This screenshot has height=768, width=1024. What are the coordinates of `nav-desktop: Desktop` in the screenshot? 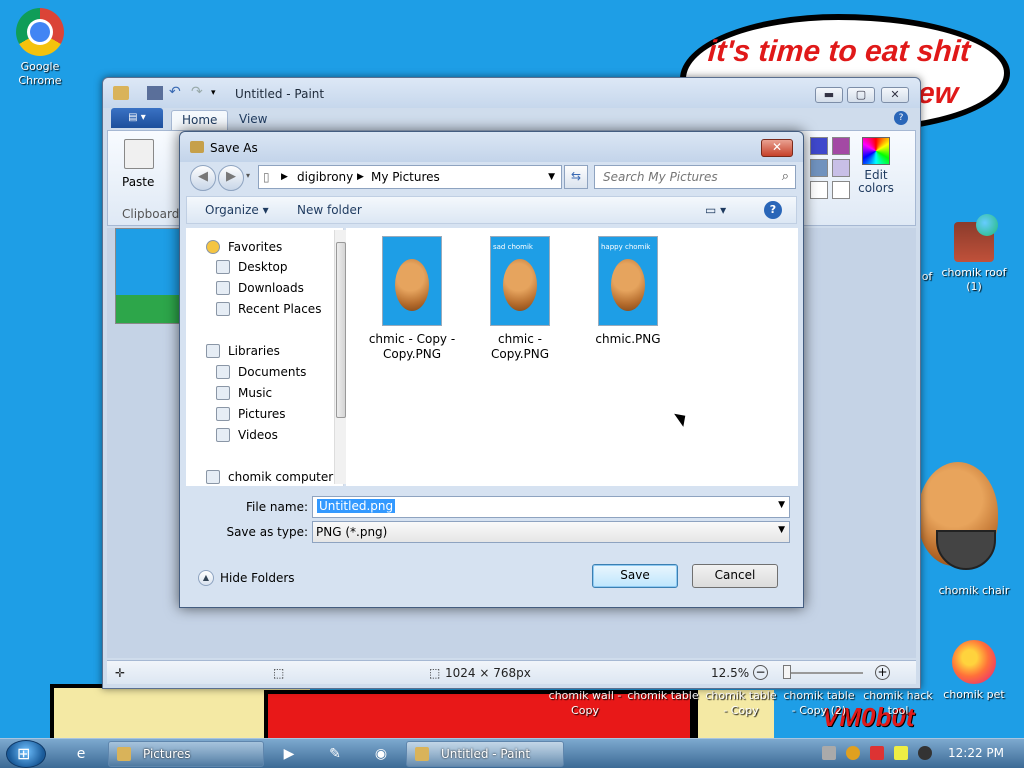 It's located at (252, 267).